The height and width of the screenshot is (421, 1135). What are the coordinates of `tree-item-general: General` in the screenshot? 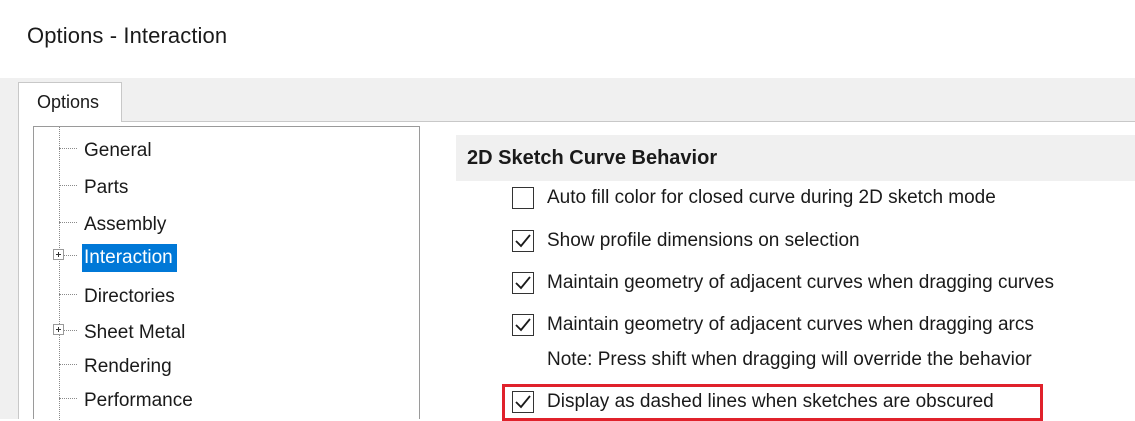 It's located at (224, 149).